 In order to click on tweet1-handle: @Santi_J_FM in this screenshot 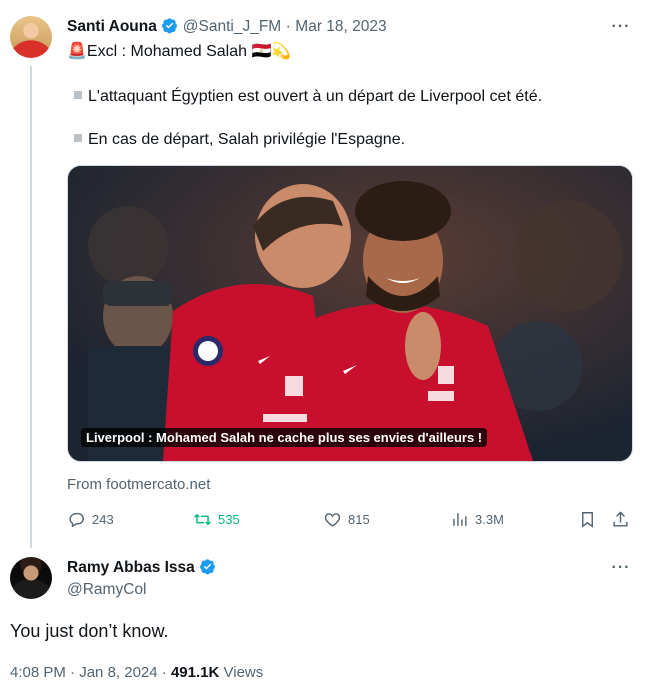, I will do `click(232, 26)`.